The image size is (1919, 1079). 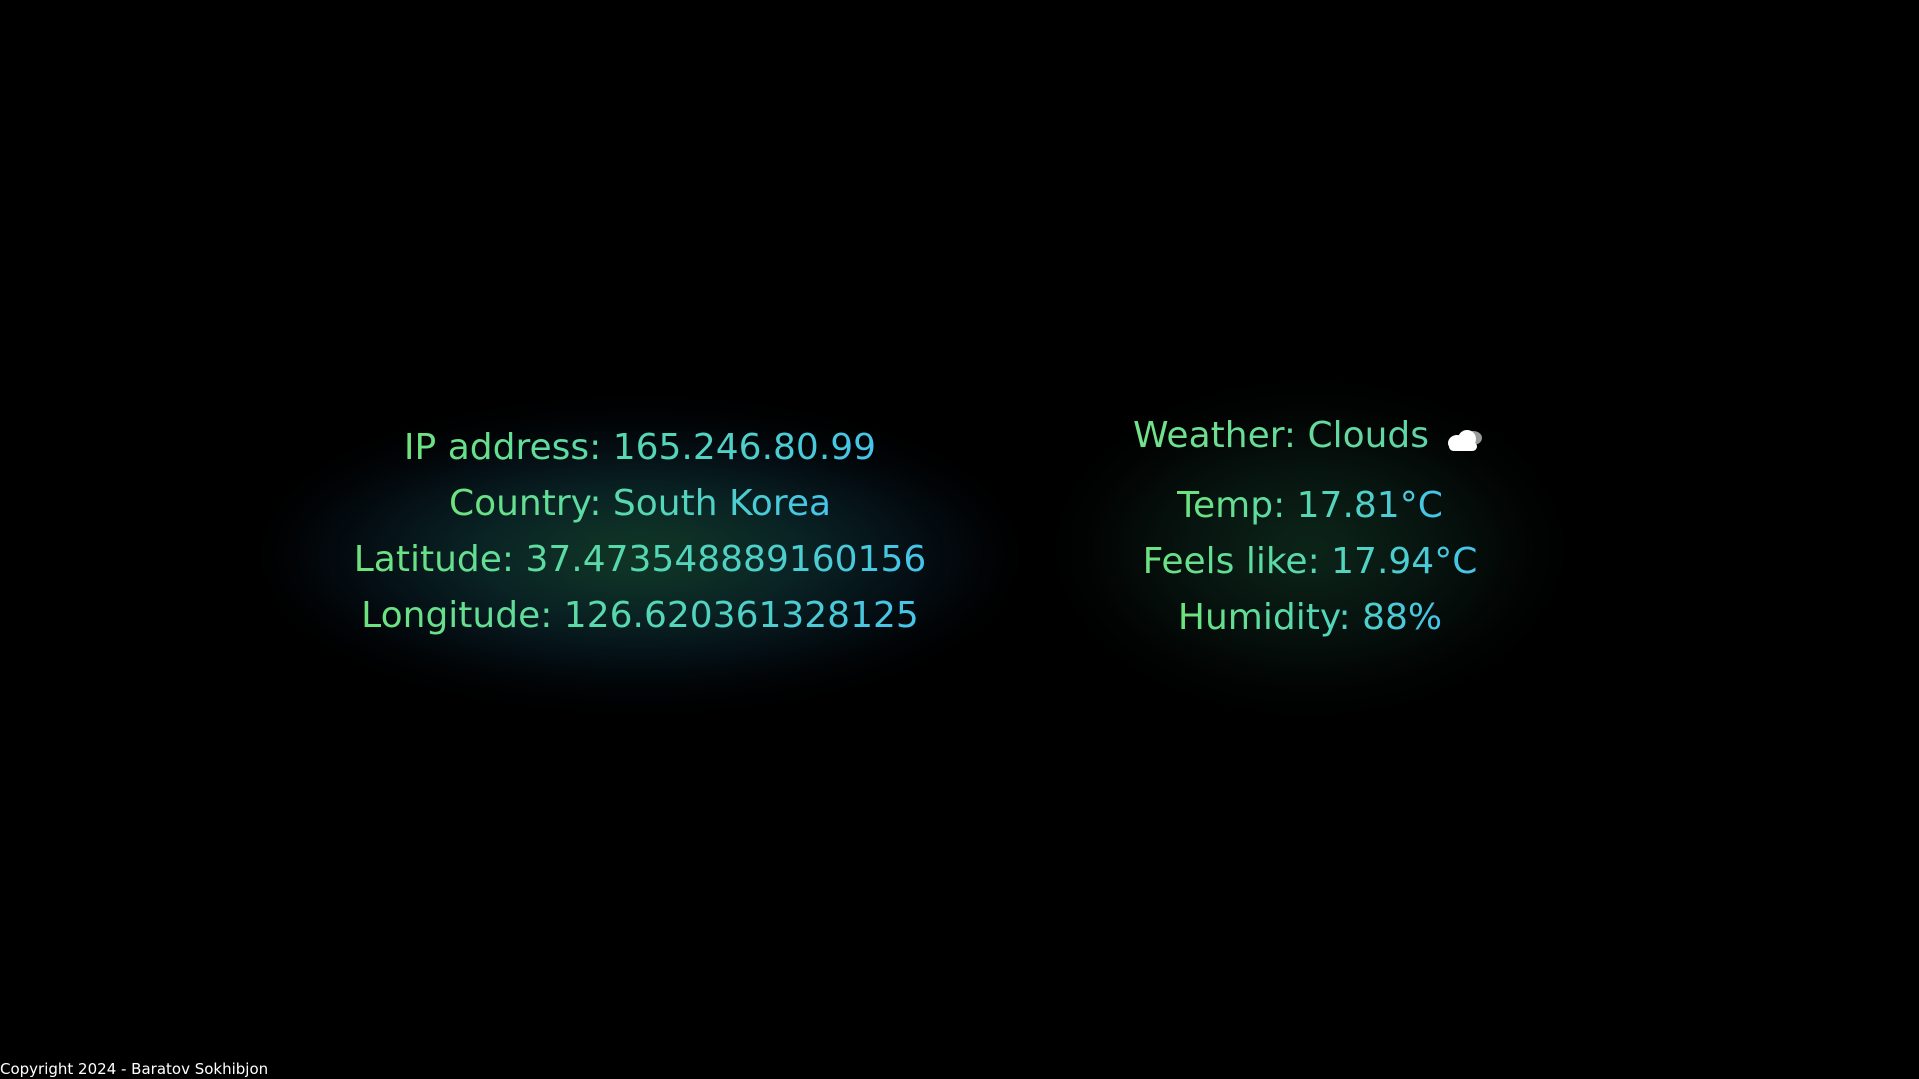 I want to click on cloud-icon, so click(x=1465, y=440).